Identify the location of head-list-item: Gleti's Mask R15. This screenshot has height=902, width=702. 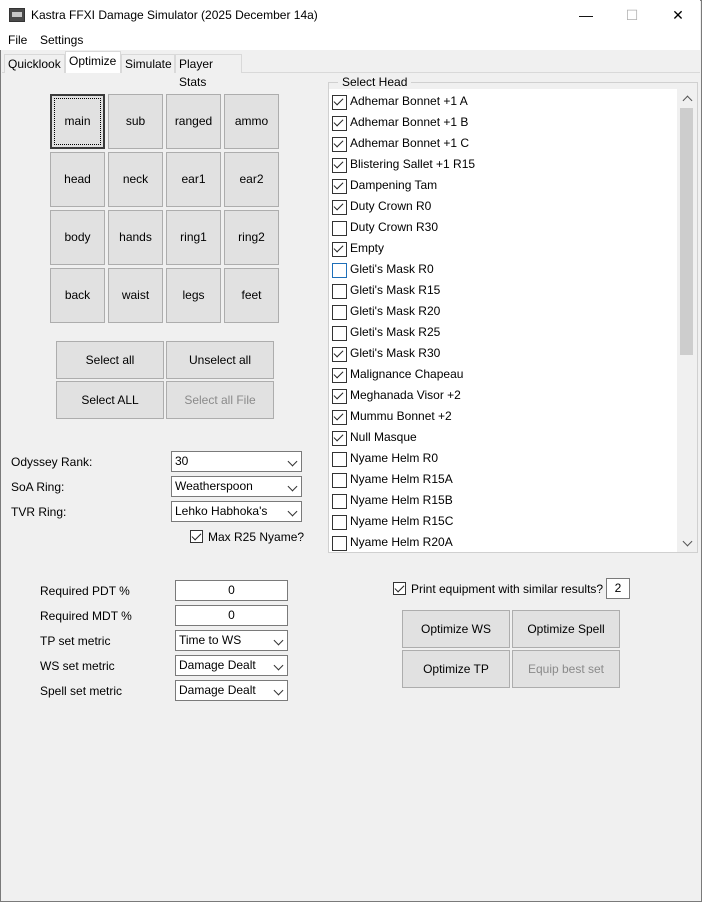
(503, 290).